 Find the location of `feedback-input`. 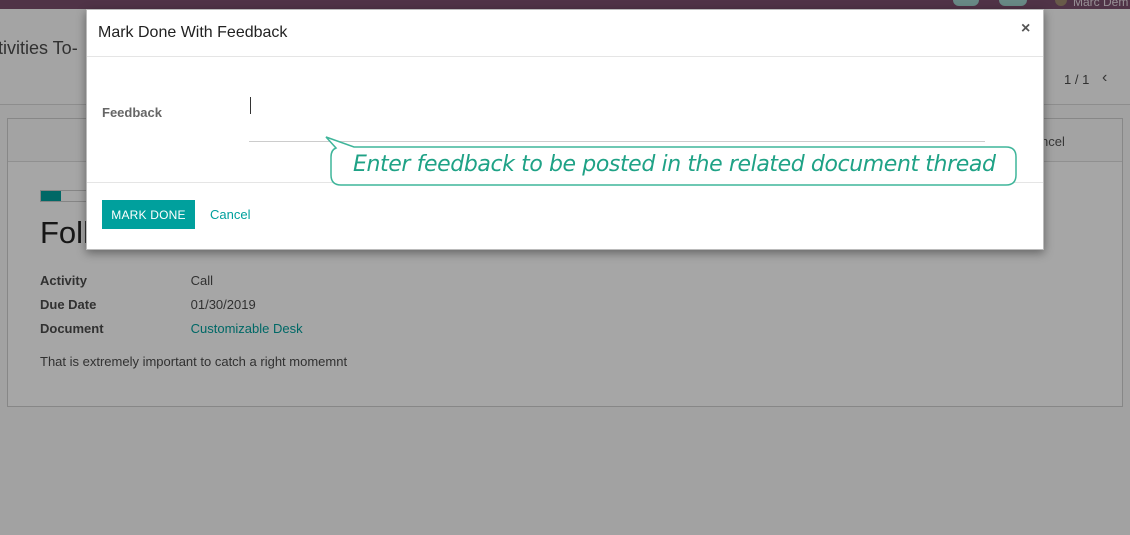

feedback-input is located at coordinates (617, 118).